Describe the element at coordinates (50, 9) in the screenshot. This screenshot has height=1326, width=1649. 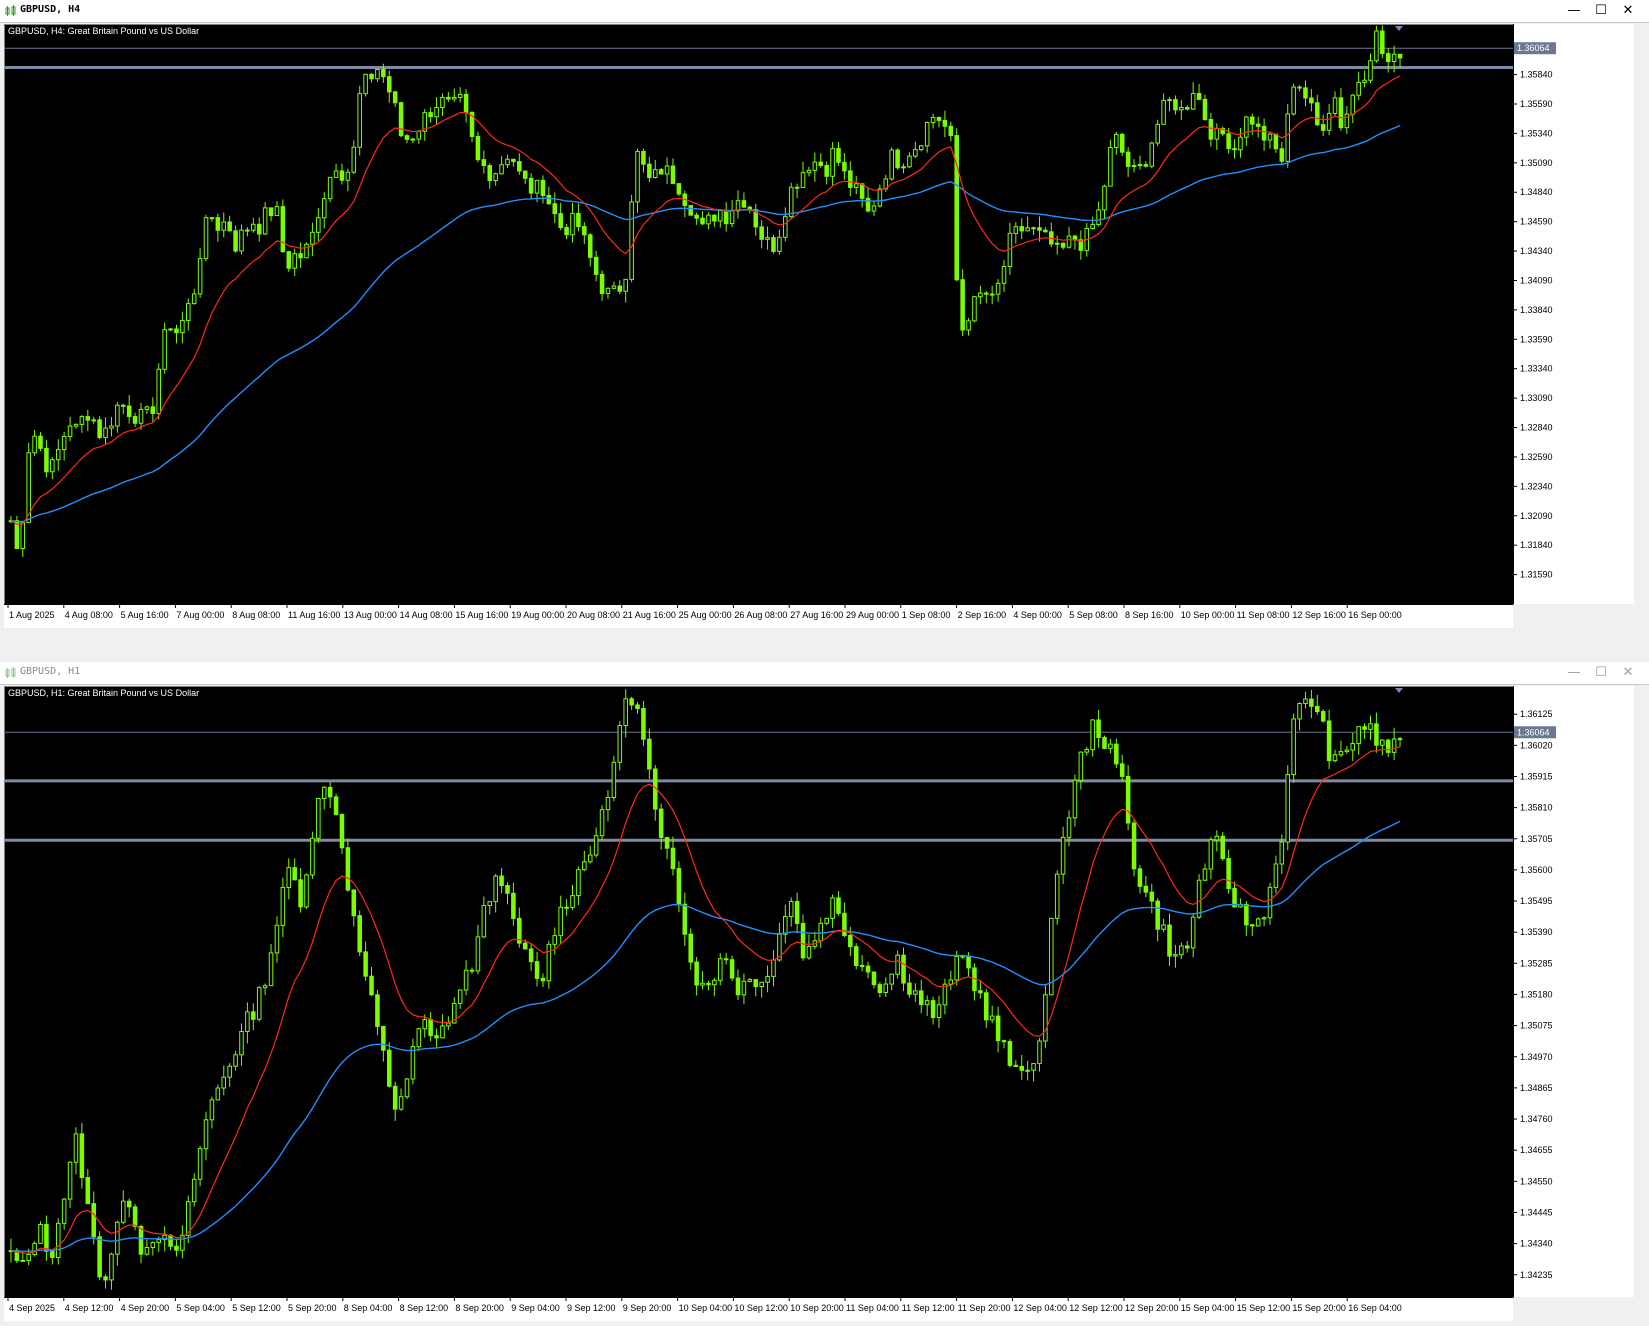
I see `window-title: GBPUSD, H4` at that location.